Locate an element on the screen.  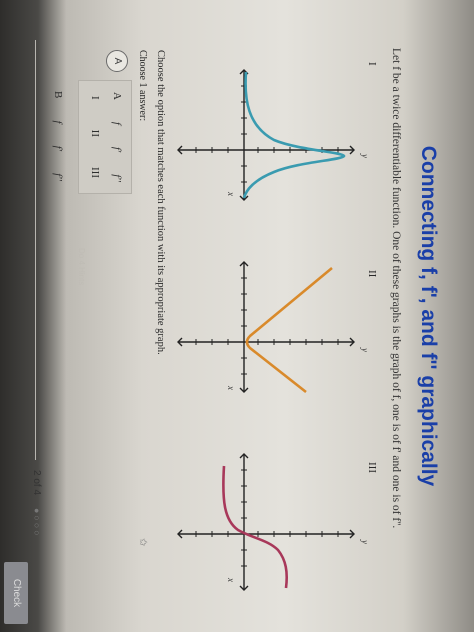
graph-ii-axes is located at coordinates (266, 327).